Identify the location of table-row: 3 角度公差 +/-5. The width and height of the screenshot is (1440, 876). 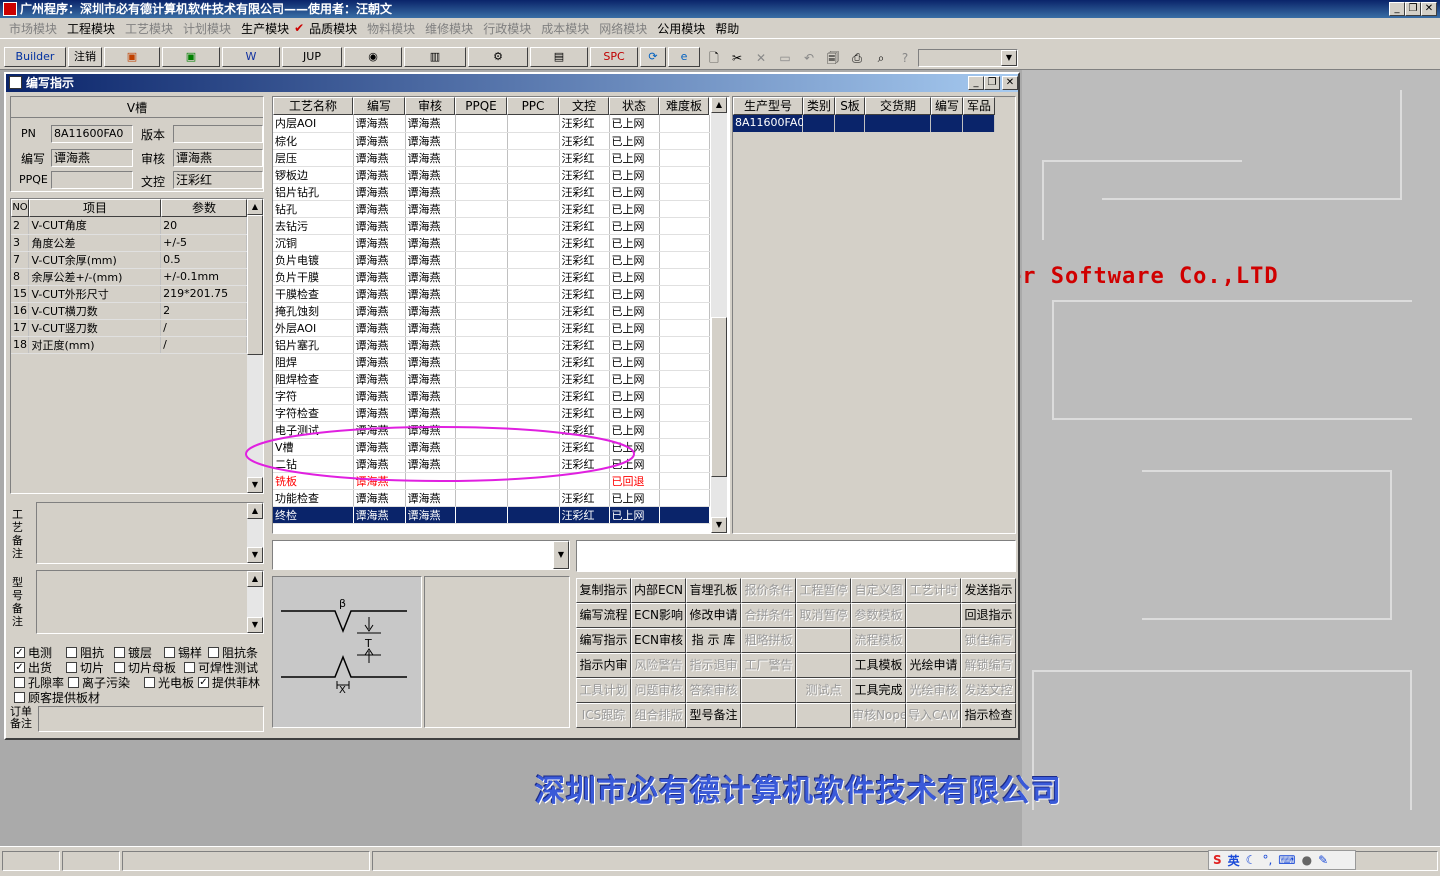
(129, 243).